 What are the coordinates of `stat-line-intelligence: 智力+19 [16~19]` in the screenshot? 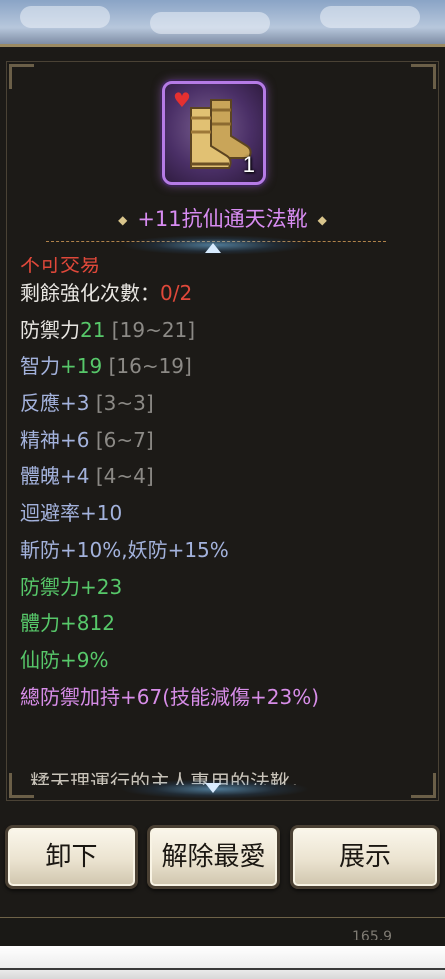 It's located at (220, 366).